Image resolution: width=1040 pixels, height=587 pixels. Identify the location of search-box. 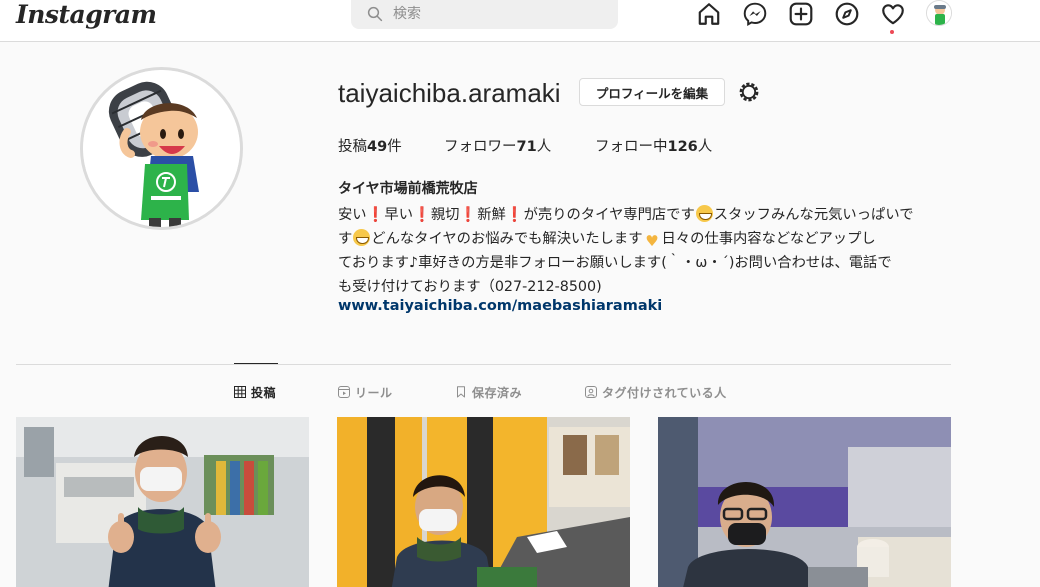
(484, 14).